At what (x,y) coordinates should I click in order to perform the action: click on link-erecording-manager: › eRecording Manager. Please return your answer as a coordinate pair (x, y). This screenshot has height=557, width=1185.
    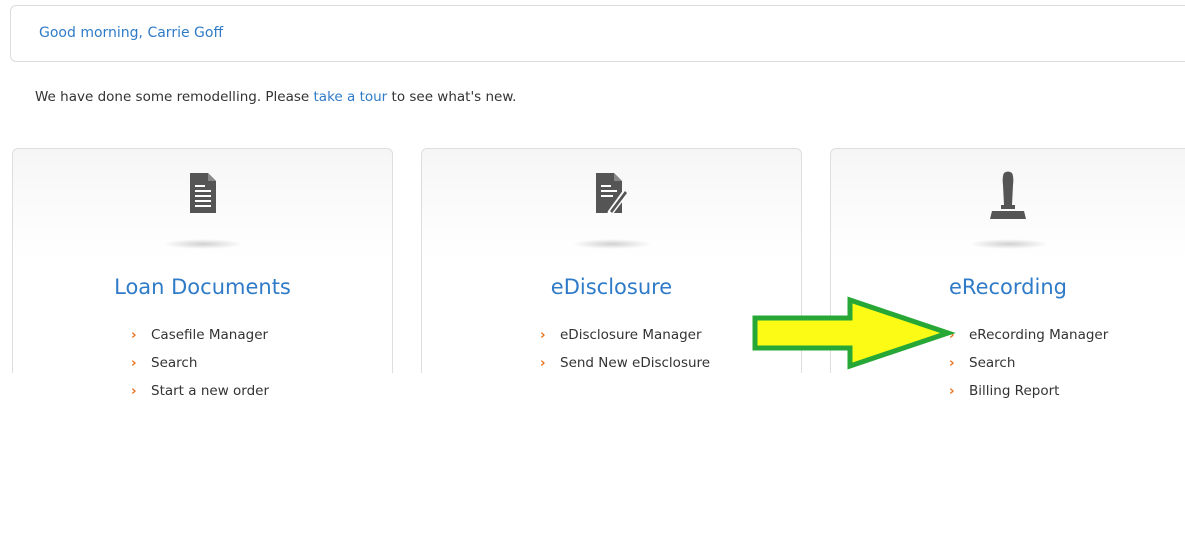
    Looking at the image, I should click on (1067, 335).